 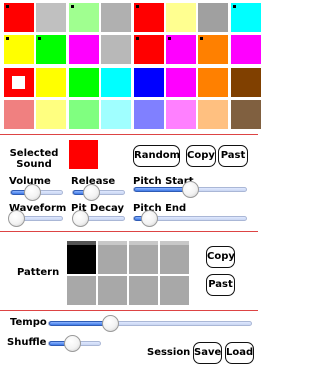 What do you see at coordinates (28, 322) in the screenshot?
I see `tempo-label: Tempo` at bounding box center [28, 322].